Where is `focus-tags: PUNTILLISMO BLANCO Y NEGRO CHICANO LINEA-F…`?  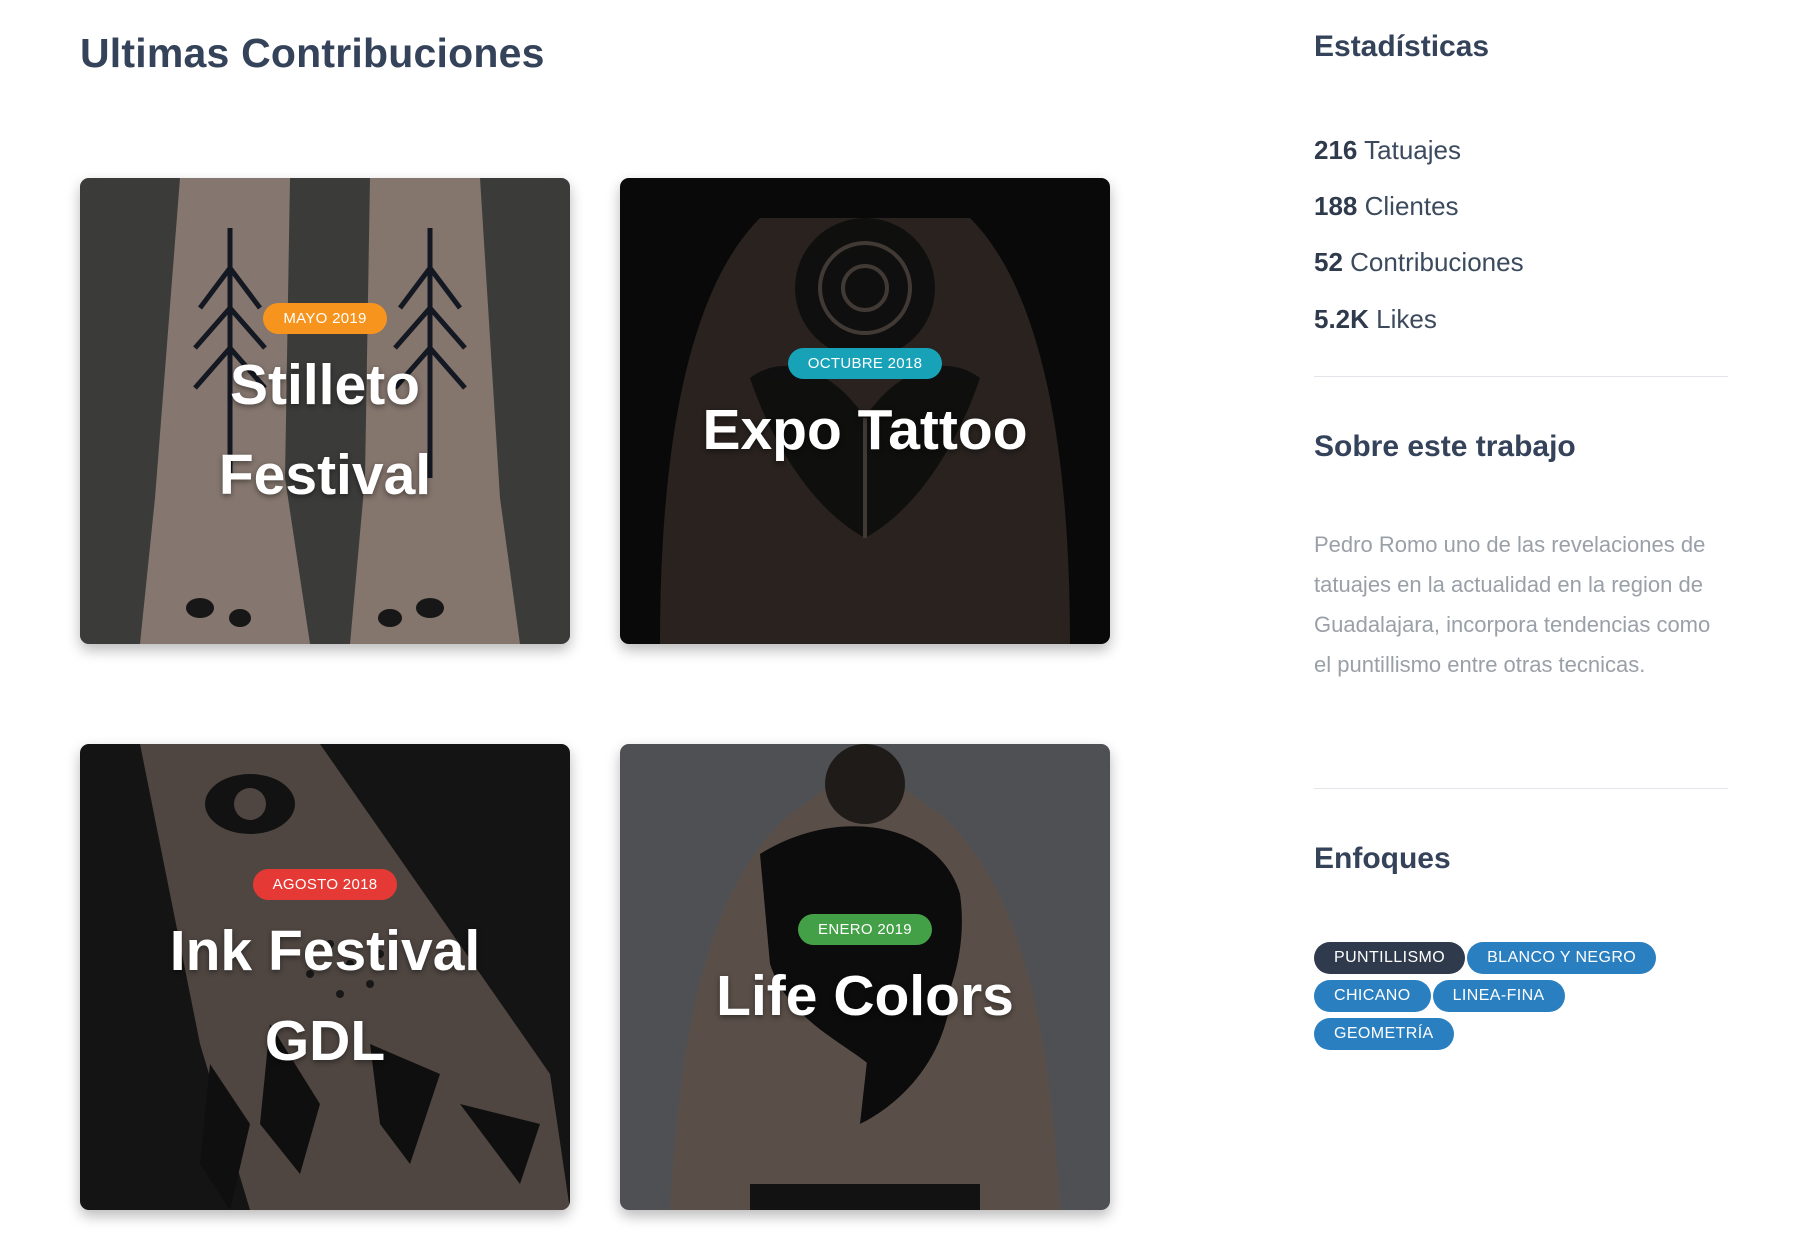
focus-tags: PUNTILLISMO BLANCO Y NEGRO CHICANO LINEA-F… is located at coordinates (1521, 999).